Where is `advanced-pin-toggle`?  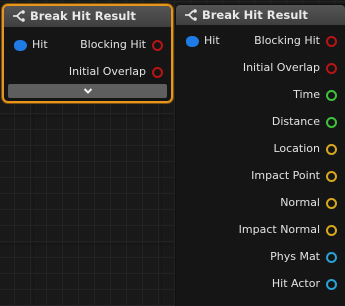
advanced-pin-toggle is located at coordinates (87, 91).